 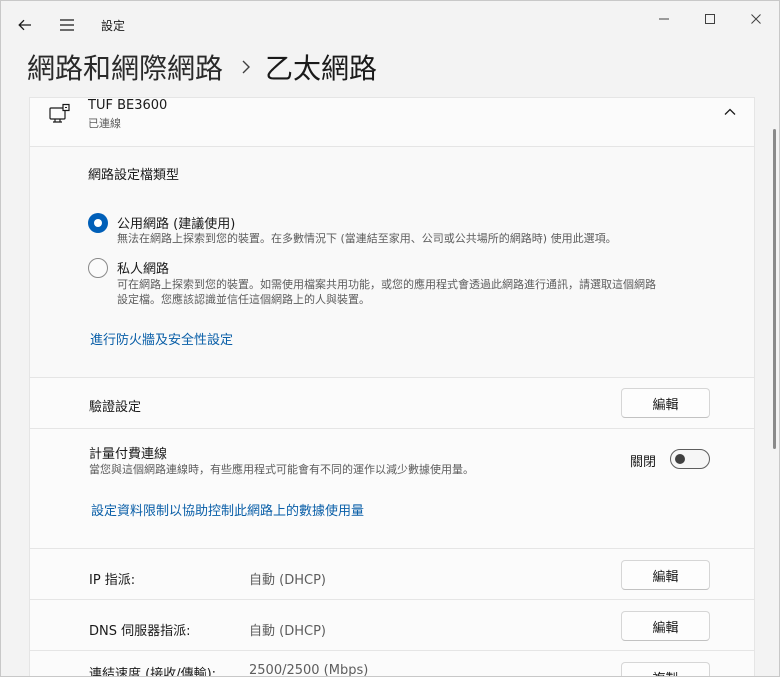 What do you see at coordinates (665, 575) in the screenshot?
I see `ip-edit-button: 編輯` at bounding box center [665, 575].